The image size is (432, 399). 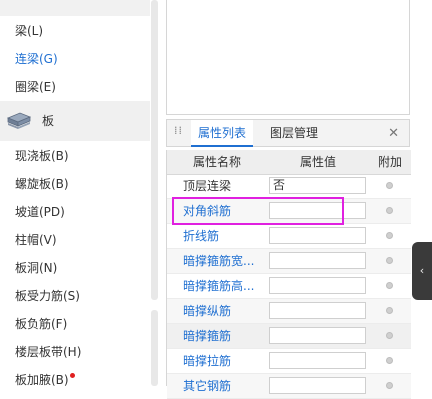 What do you see at coordinates (42, 184) in the screenshot?
I see `tree-item-spiral-slab: 螺旋板(B)` at bounding box center [42, 184].